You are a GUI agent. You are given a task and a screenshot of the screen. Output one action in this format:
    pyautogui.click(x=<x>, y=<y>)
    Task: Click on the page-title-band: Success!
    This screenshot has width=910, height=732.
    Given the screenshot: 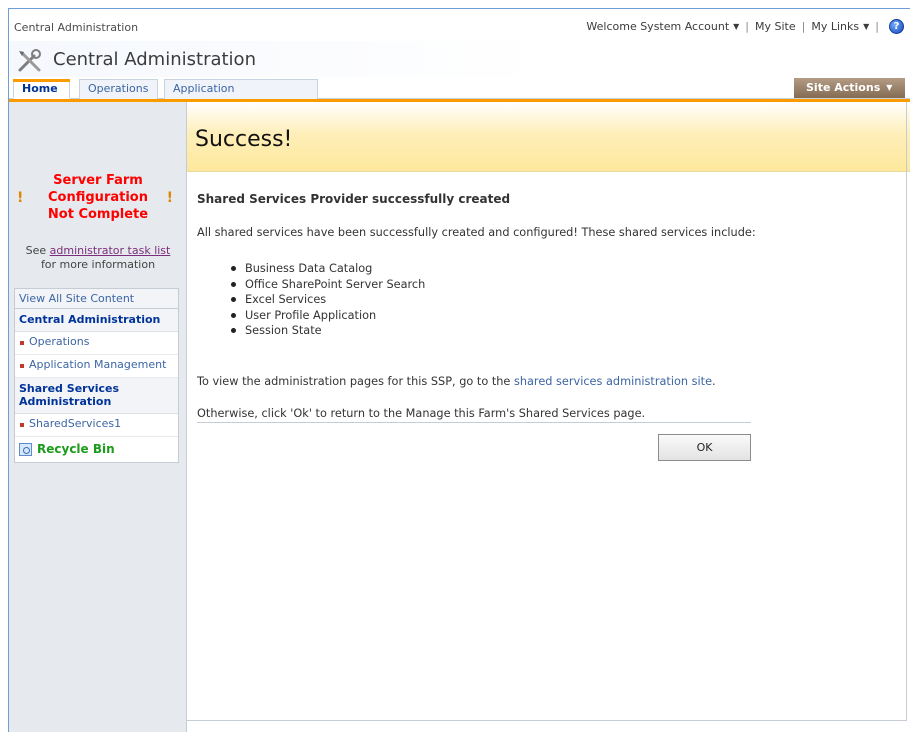 What is the action you would take?
    pyautogui.click(x=548, y=137)
    